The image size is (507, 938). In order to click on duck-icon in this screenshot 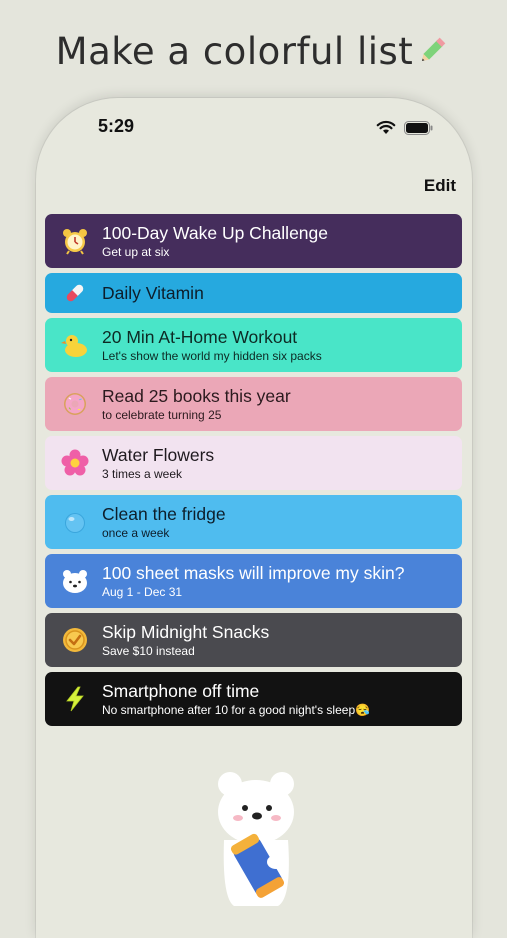, I will do `click(75, 345)`.